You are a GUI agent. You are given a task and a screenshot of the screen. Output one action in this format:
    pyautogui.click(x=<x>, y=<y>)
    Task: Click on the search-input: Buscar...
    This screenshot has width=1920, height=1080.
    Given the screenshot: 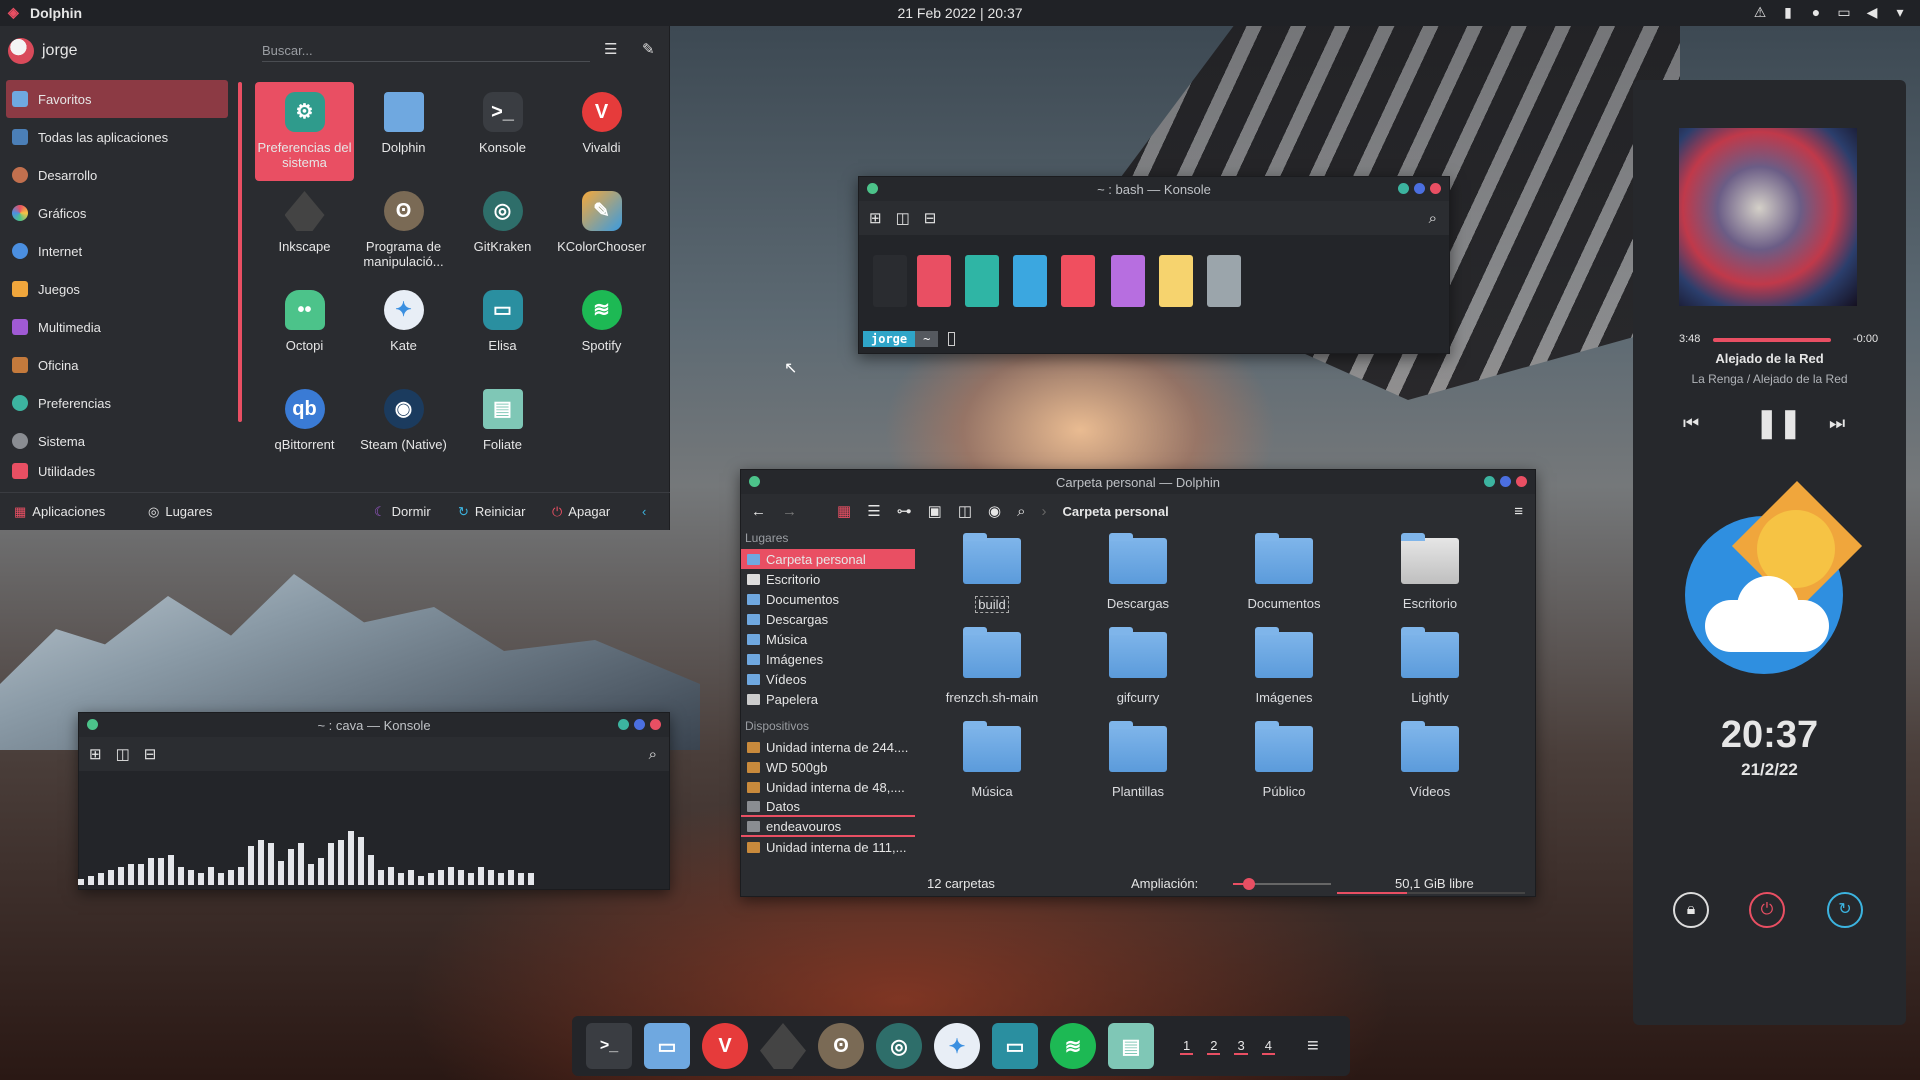 What is the action you would take?
    pyautogui.click(x=426, y=51)
    